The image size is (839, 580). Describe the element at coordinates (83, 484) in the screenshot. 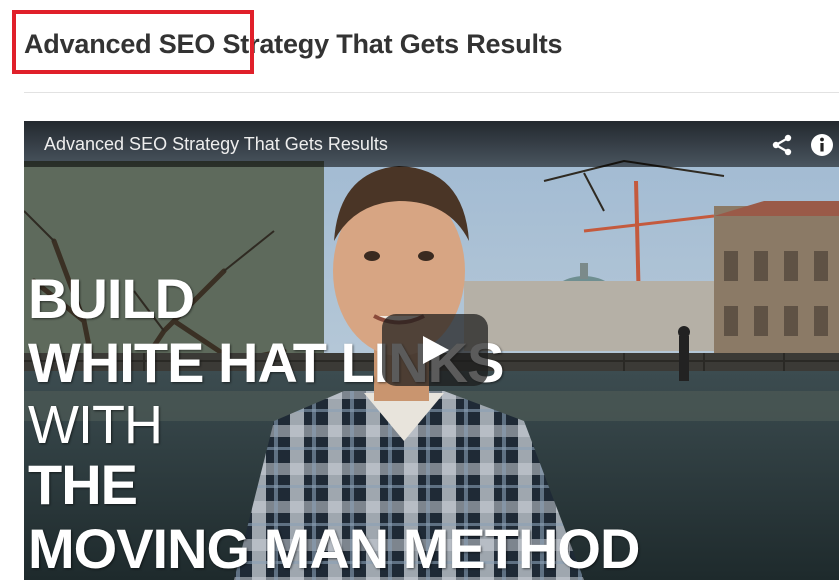

I see `overlay-text-line: THE` at that location.